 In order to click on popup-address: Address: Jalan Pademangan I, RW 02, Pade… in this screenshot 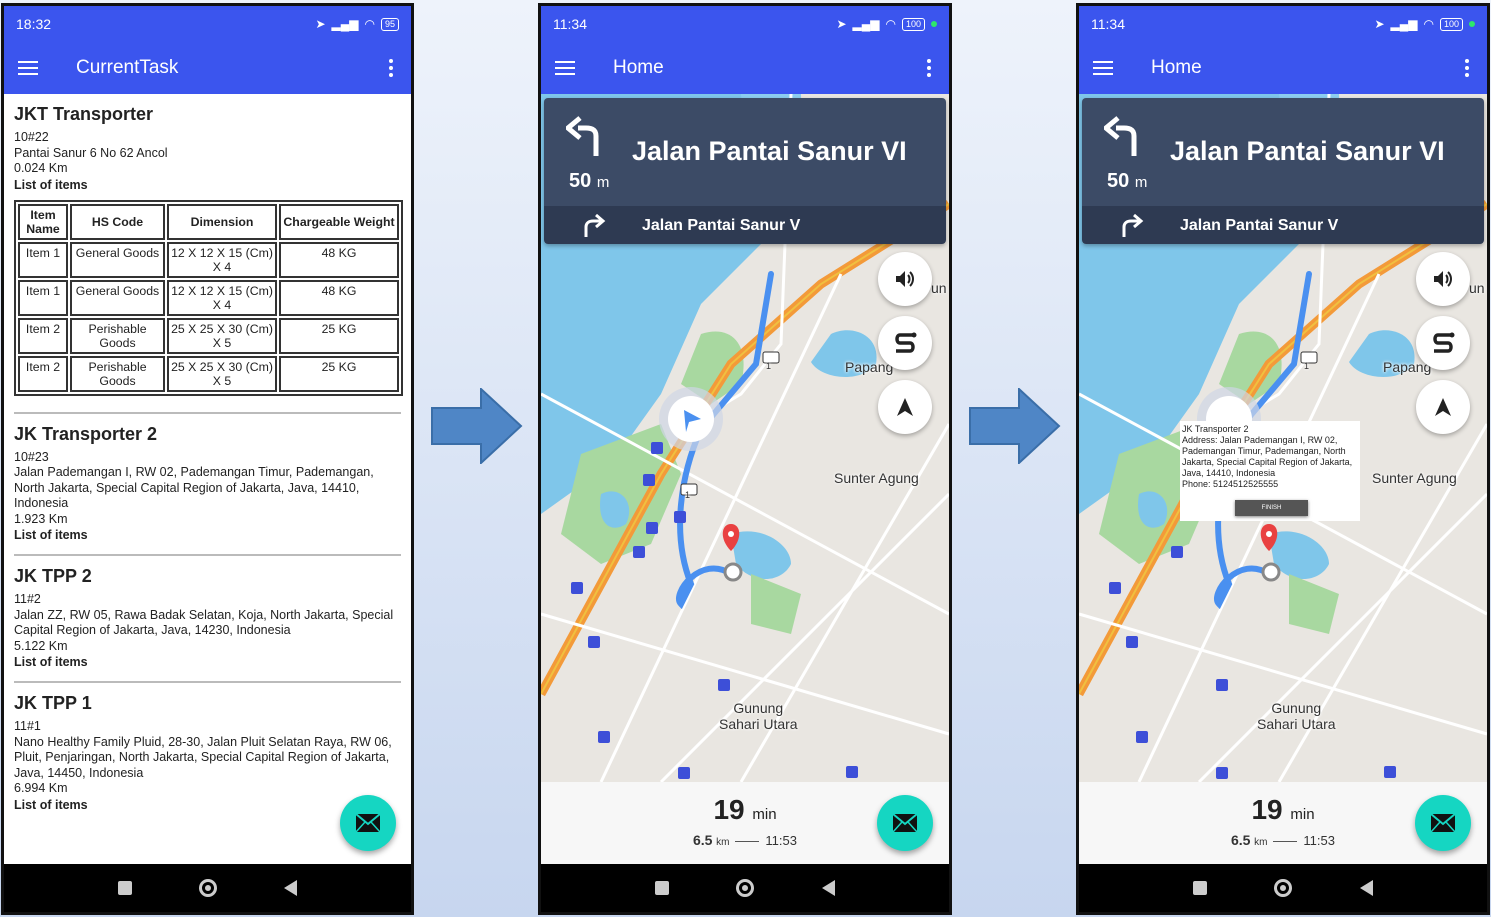, I will do `click(1267, 456)`.